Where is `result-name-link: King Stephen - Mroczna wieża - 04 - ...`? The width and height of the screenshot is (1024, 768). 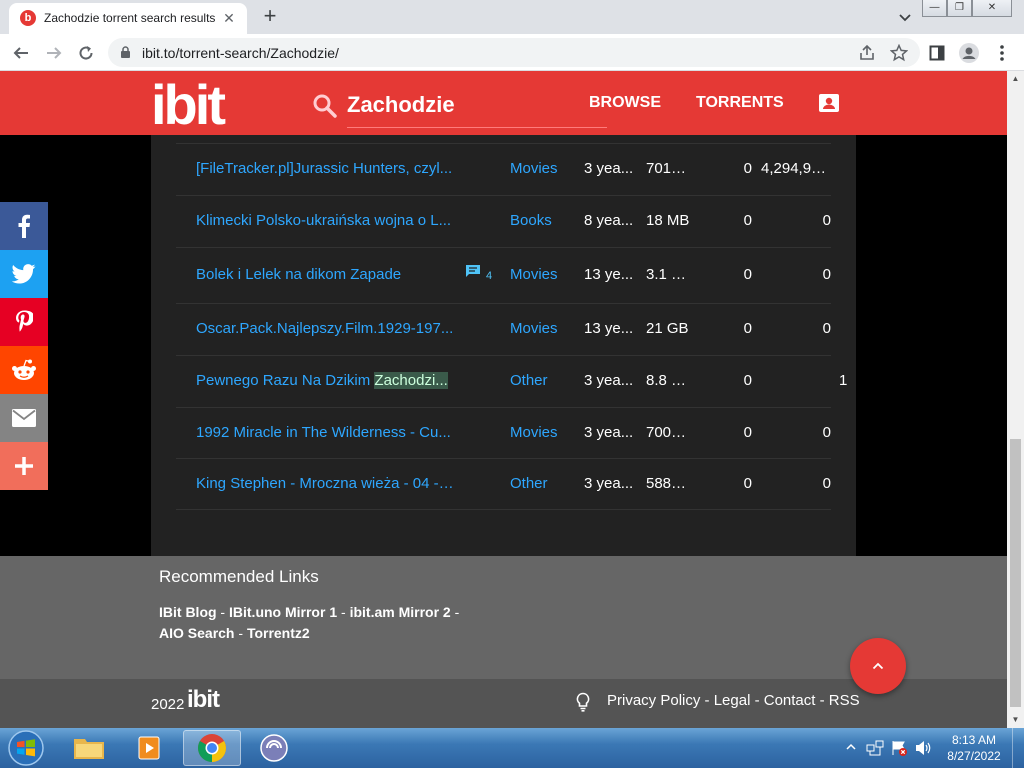 result-name-link: King Stephen - Mroczna wieża - 04 - ... is located at coordinates (325, 483).